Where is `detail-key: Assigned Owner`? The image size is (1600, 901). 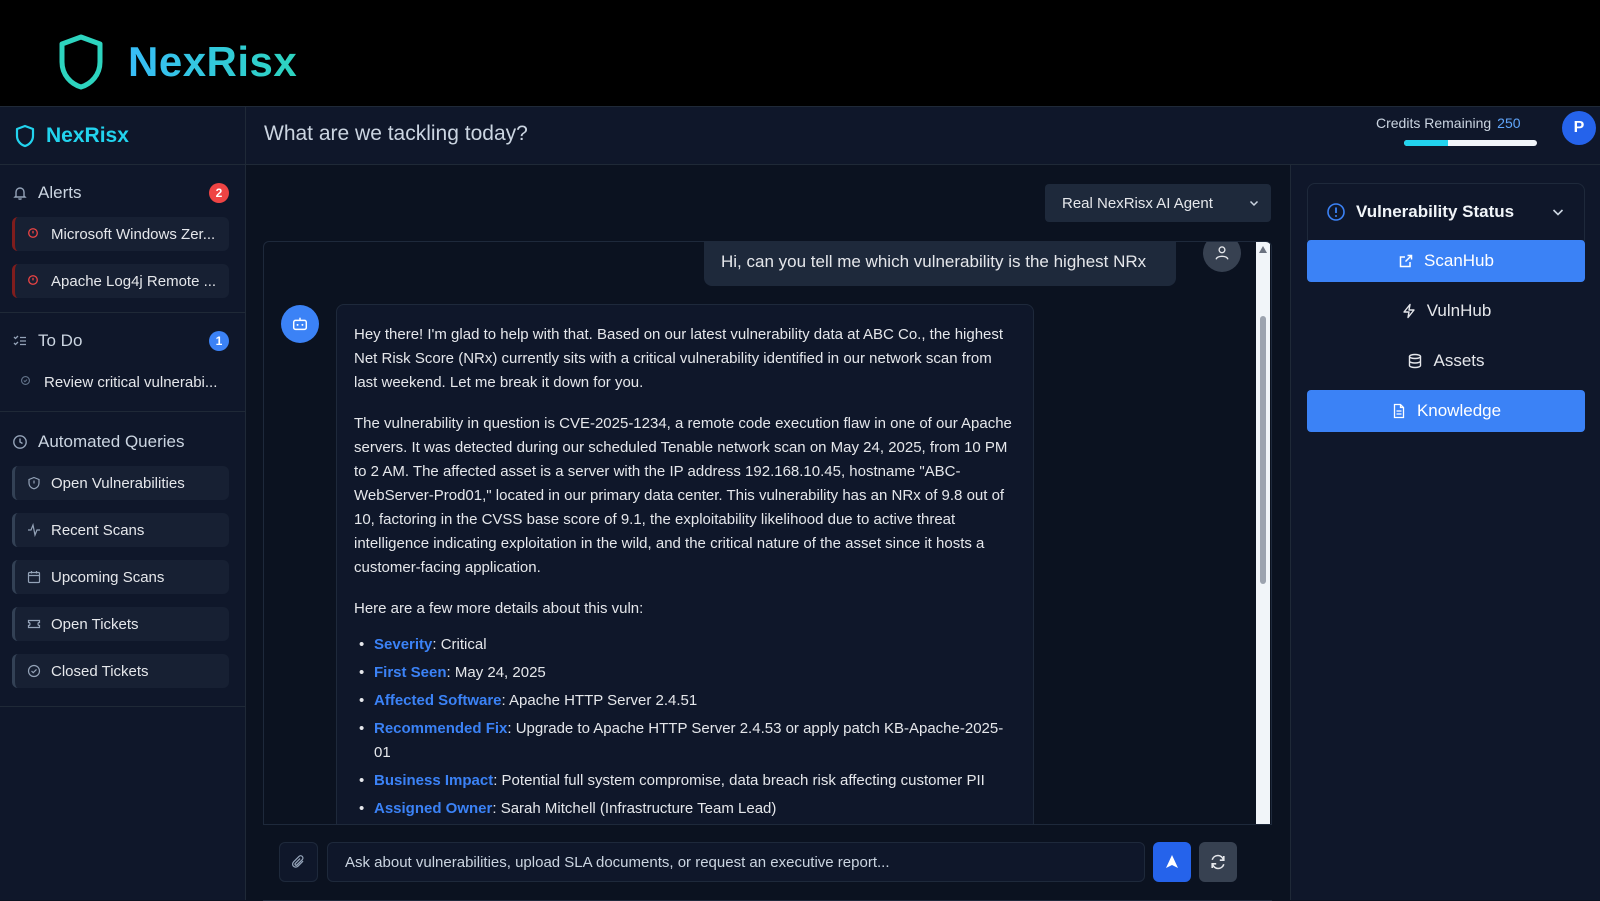
detail-key: Assigned Owner is located at coordinates (433, 808).